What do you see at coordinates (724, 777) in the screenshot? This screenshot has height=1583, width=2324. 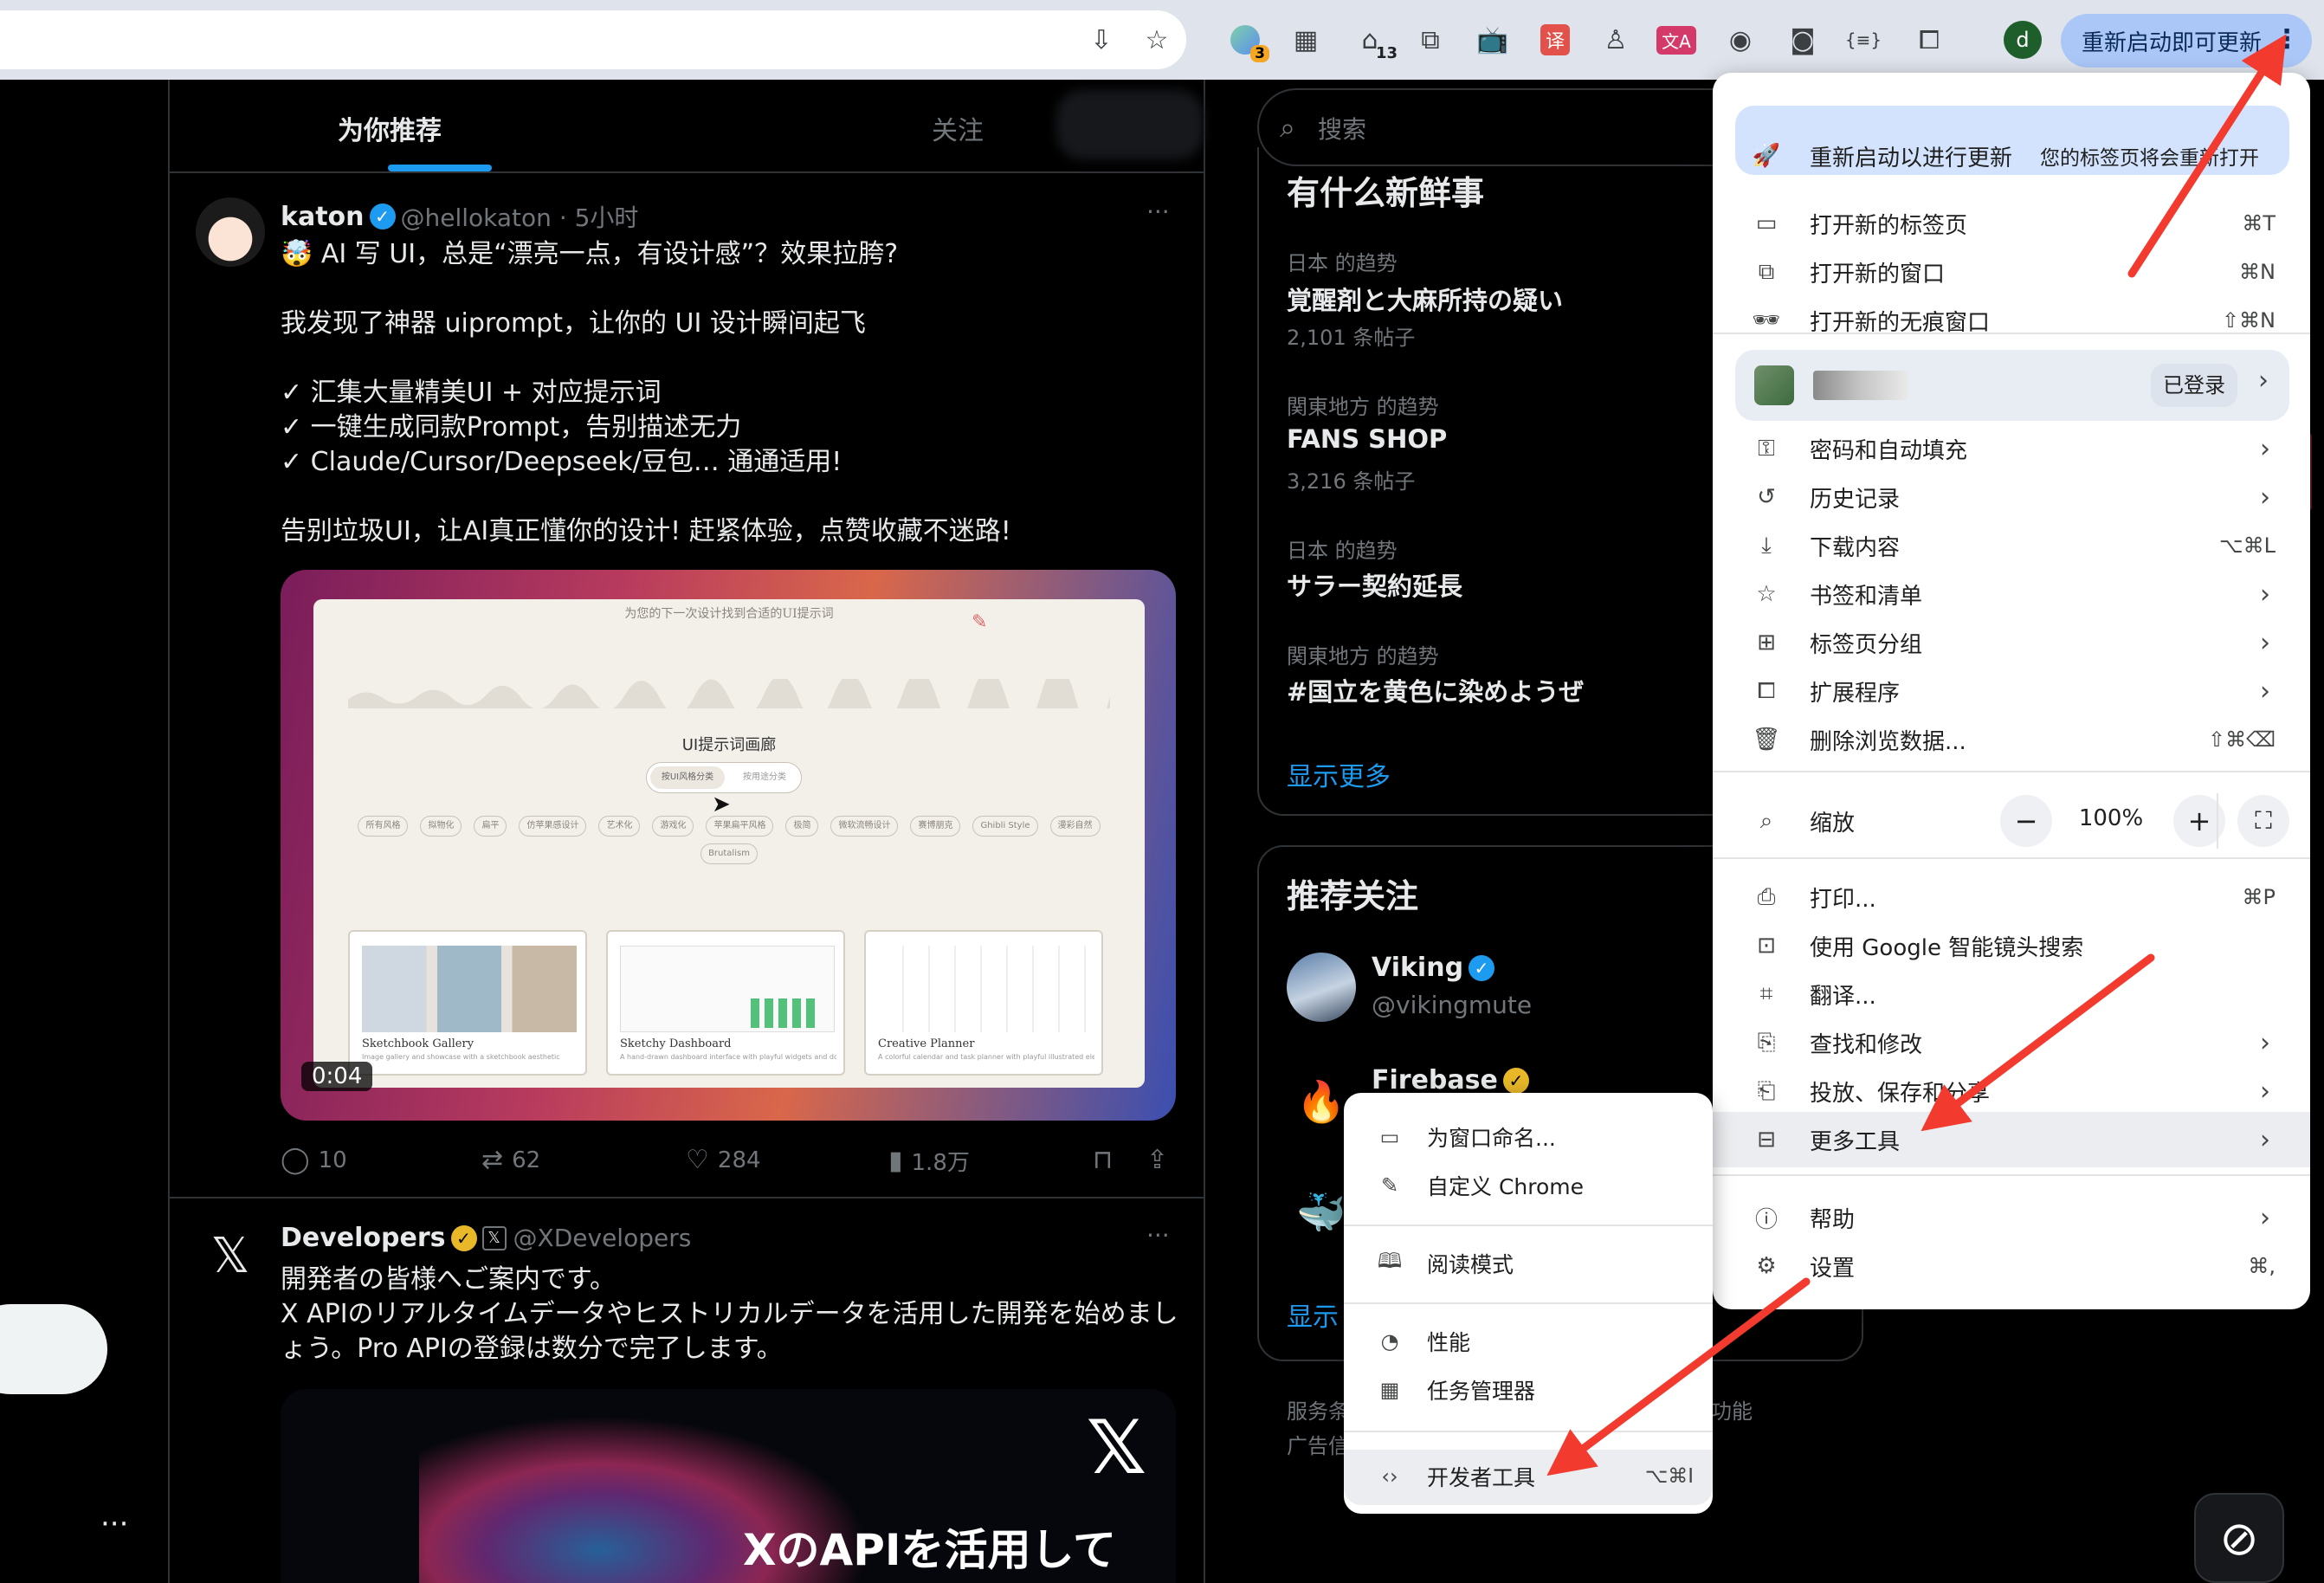 I see `category-toggle: 按UI风格分类 按用途分类` at bounding box center [724, 777].